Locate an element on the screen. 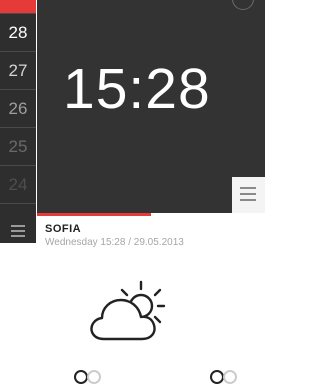  city-name: SOFIA is located at coordinates (63, 229).